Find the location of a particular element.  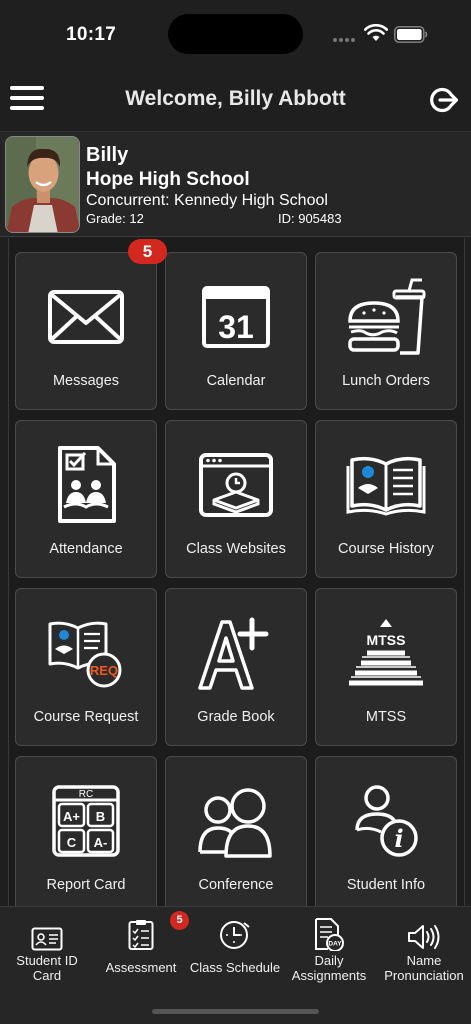

attendance-clipboard-icon is located at coordinates (87, 484).